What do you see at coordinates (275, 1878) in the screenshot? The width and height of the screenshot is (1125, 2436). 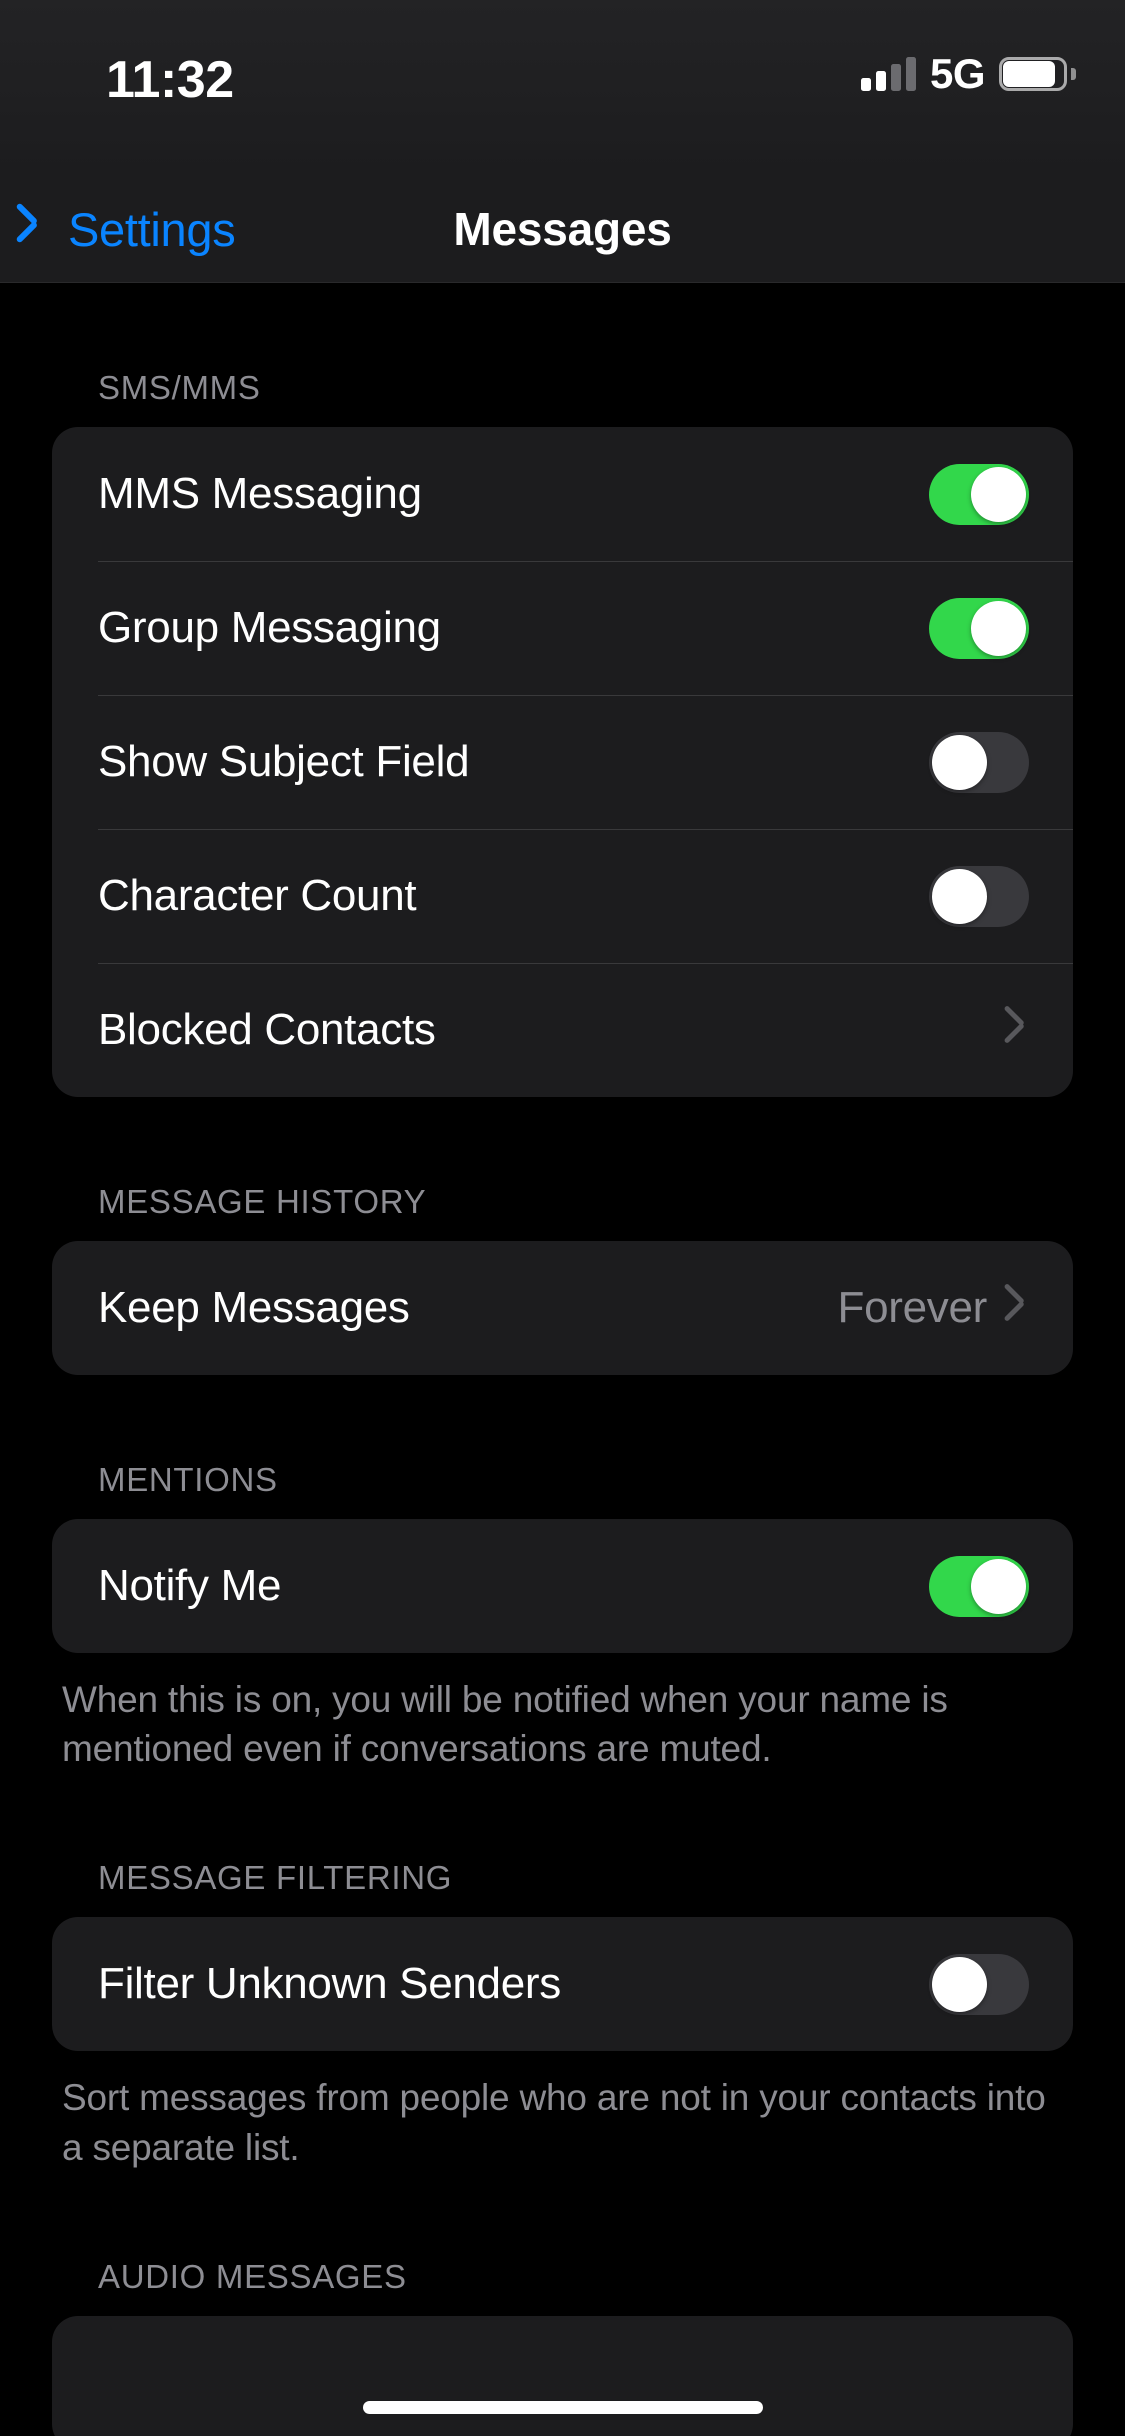 I see `section-header-message-filtering: MESSAGE FILTERING` at bounding box center [275, 1878].